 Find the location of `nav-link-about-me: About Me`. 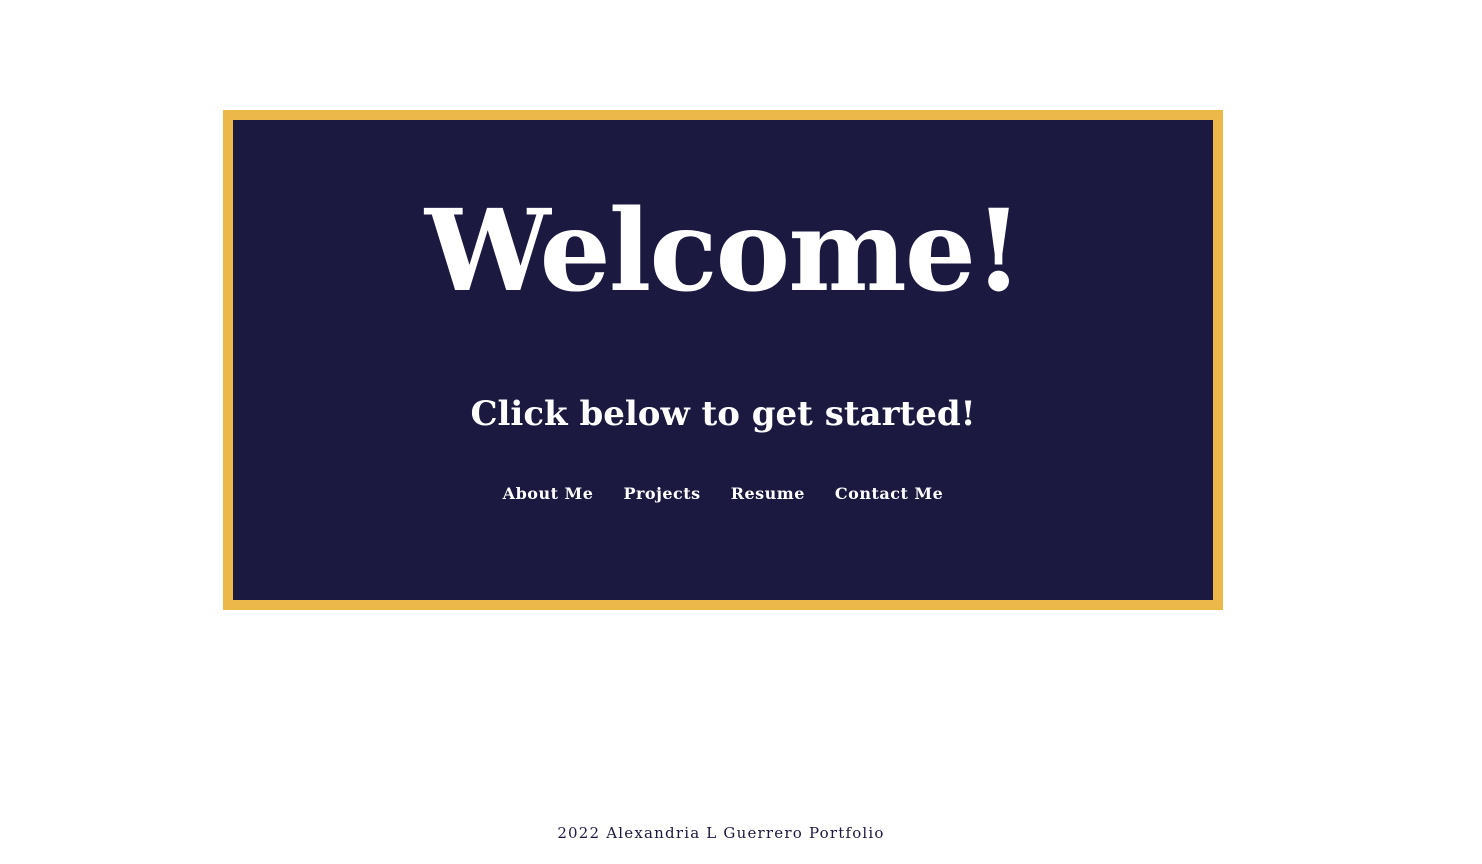

nav-link-about-me: About Me is located at coordinates (548, 494).